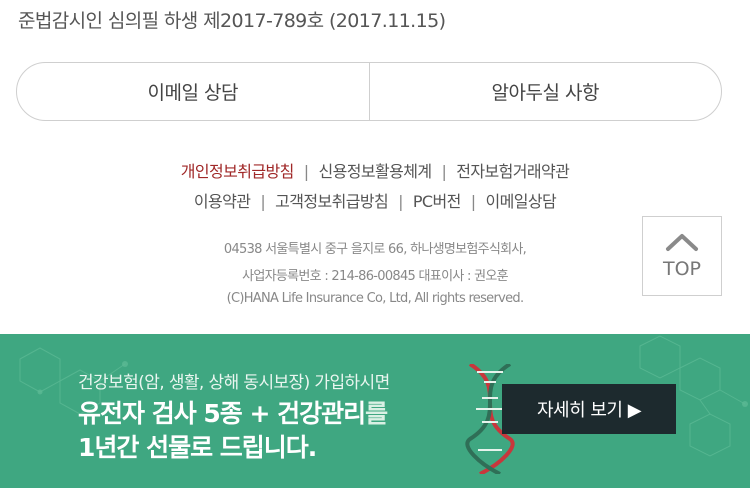 This screenshot has width=750, height=488. Describe the element at coordinates (332, 201) in the screenshot. I see `link-customer-info-policy: 고객정보취급방침` at that location.